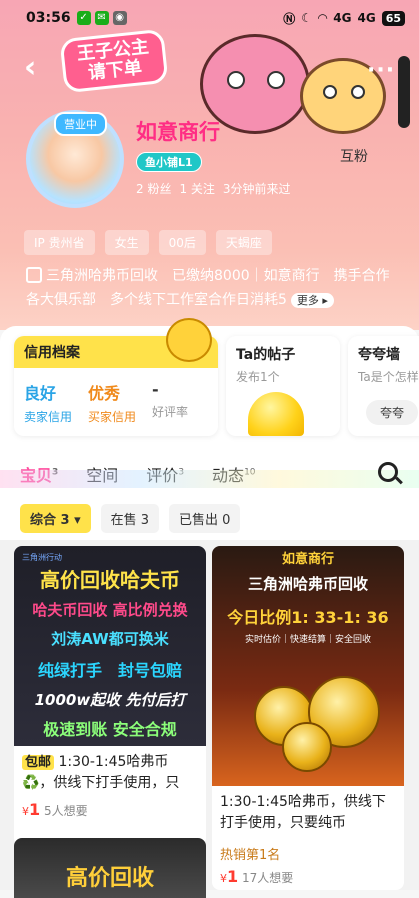  I want to click on follow-status-label: 互粉, so click(354, 156).